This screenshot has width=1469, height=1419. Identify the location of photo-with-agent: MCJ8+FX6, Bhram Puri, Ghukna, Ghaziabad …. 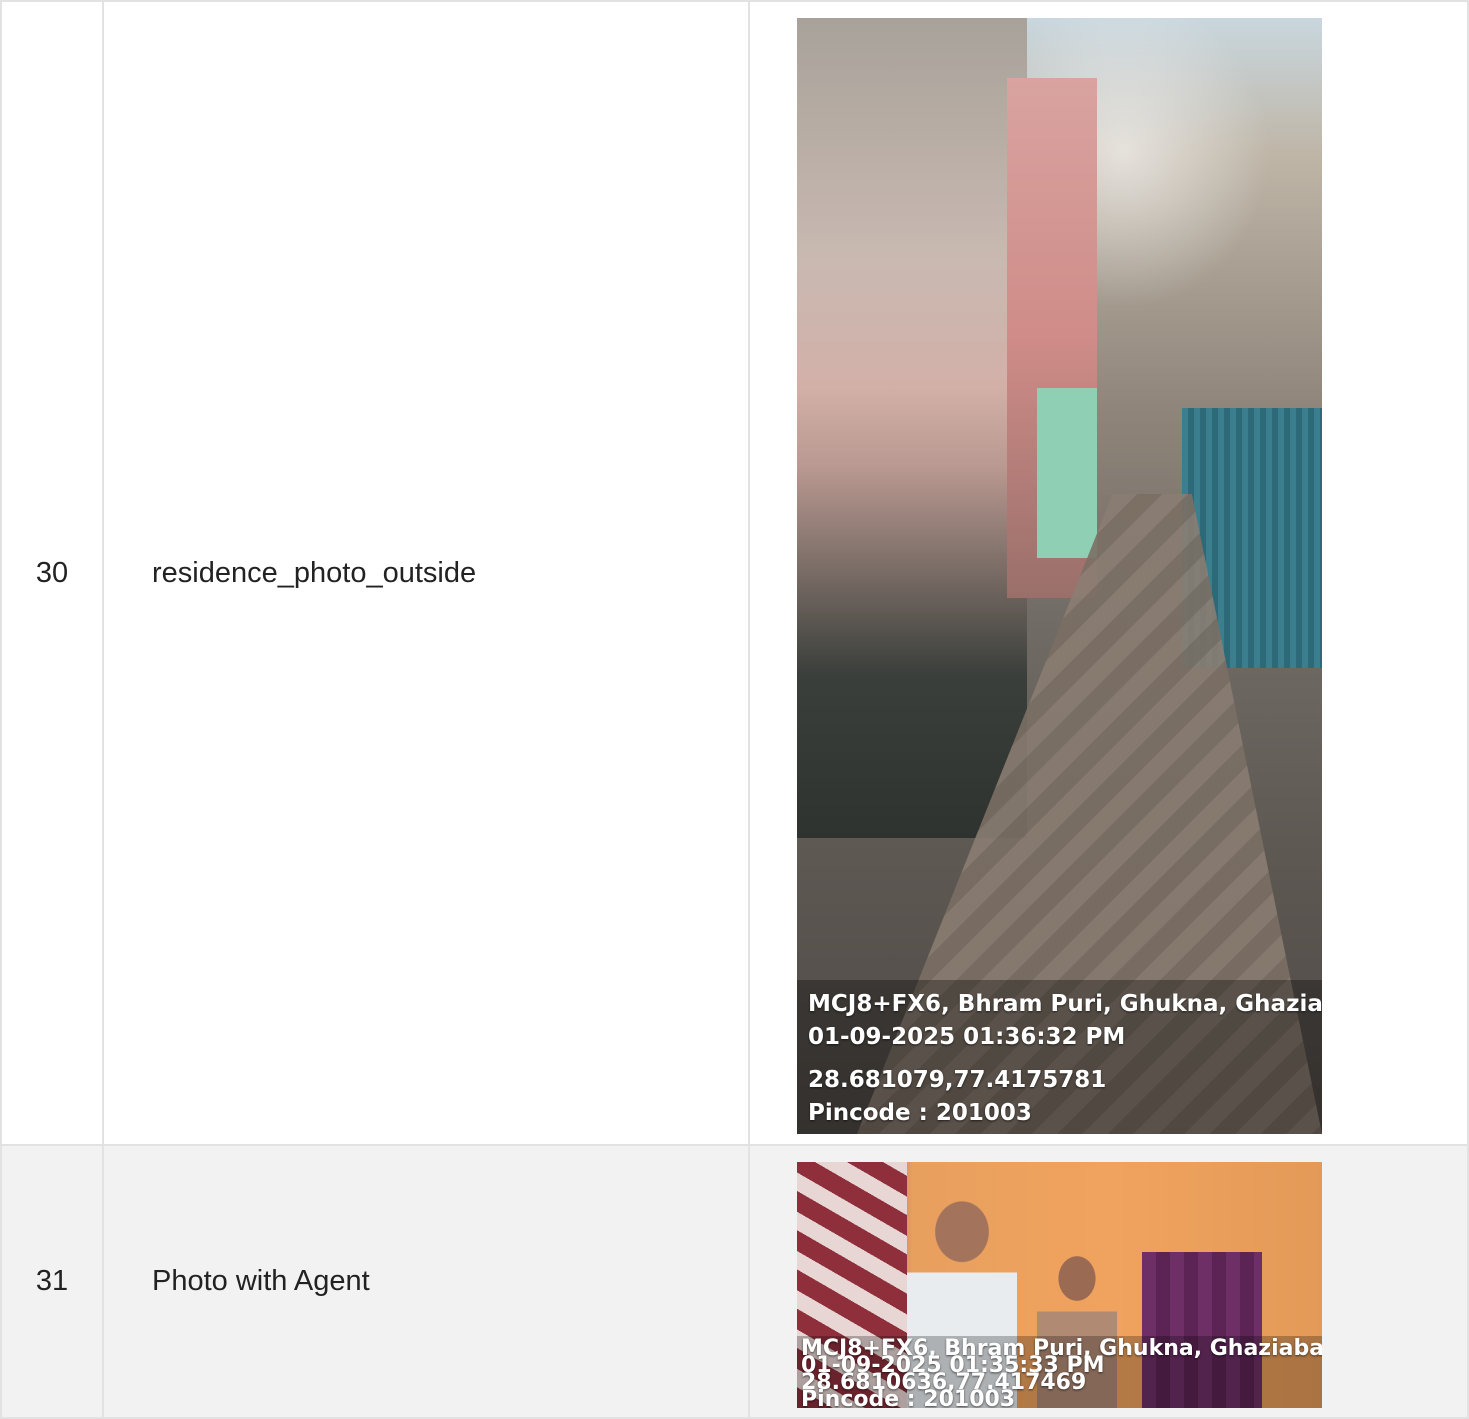
(1059, 1285).